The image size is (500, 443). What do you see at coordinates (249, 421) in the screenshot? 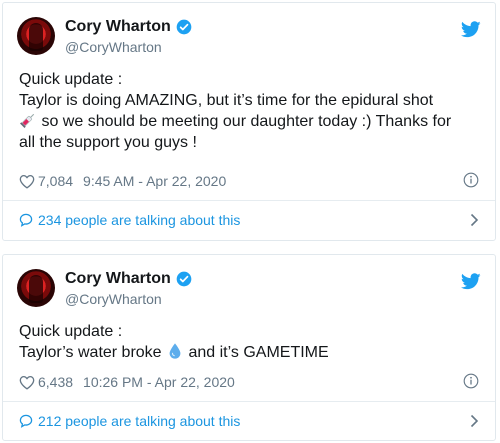
I see `conversation-link: 212 people are talking about this` at bounding box center [249, 421].